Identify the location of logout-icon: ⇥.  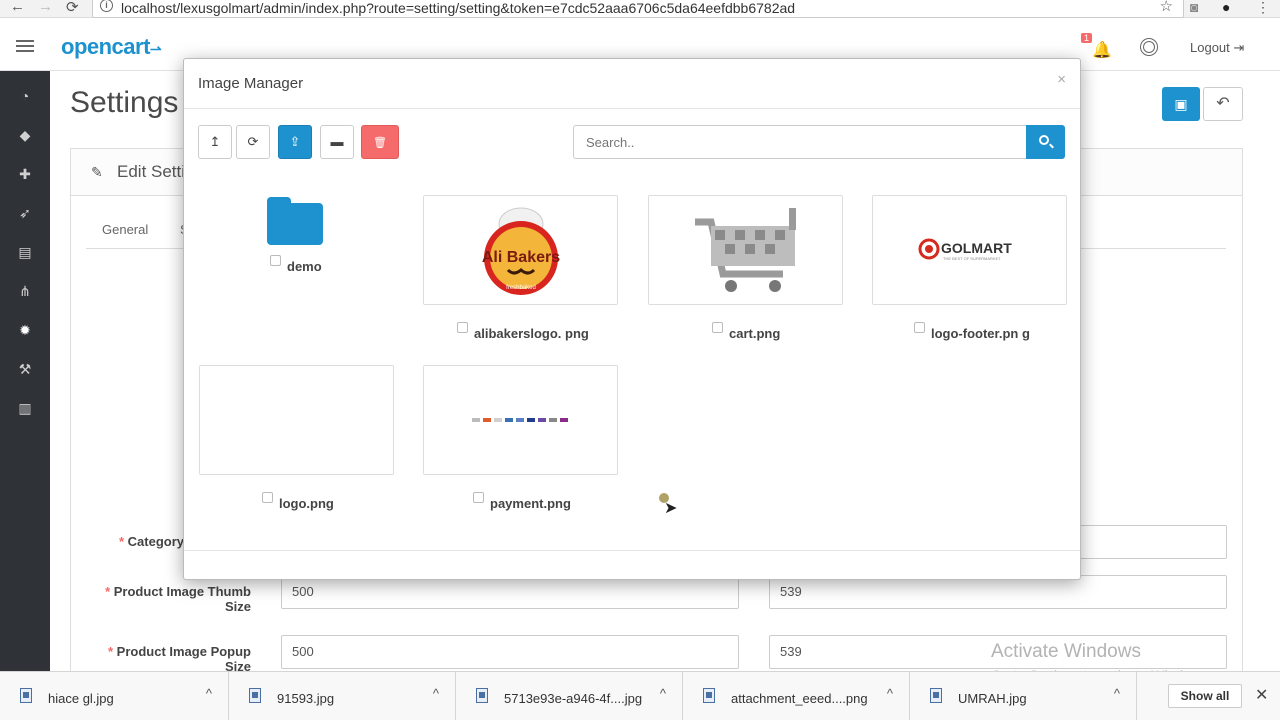
(1239, 47).